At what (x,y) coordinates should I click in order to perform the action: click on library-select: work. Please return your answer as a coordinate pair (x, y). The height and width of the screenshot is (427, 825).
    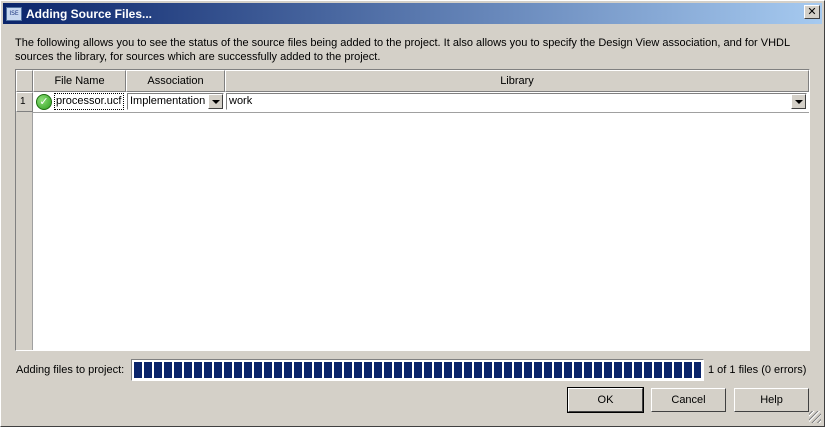
    Looking at the image, I should click on (516, 101).